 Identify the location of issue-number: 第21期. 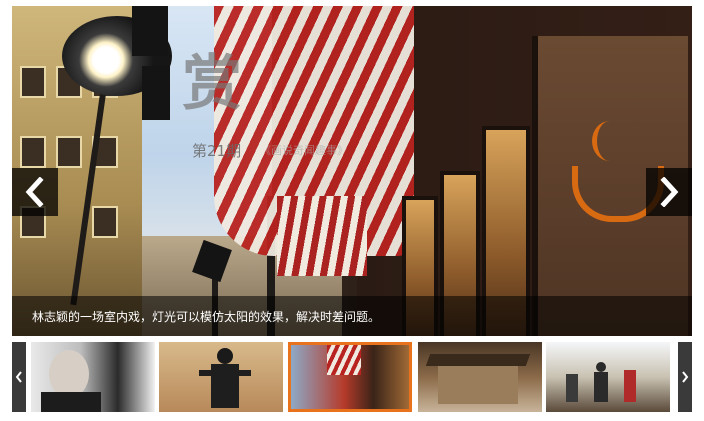
(217, 151).